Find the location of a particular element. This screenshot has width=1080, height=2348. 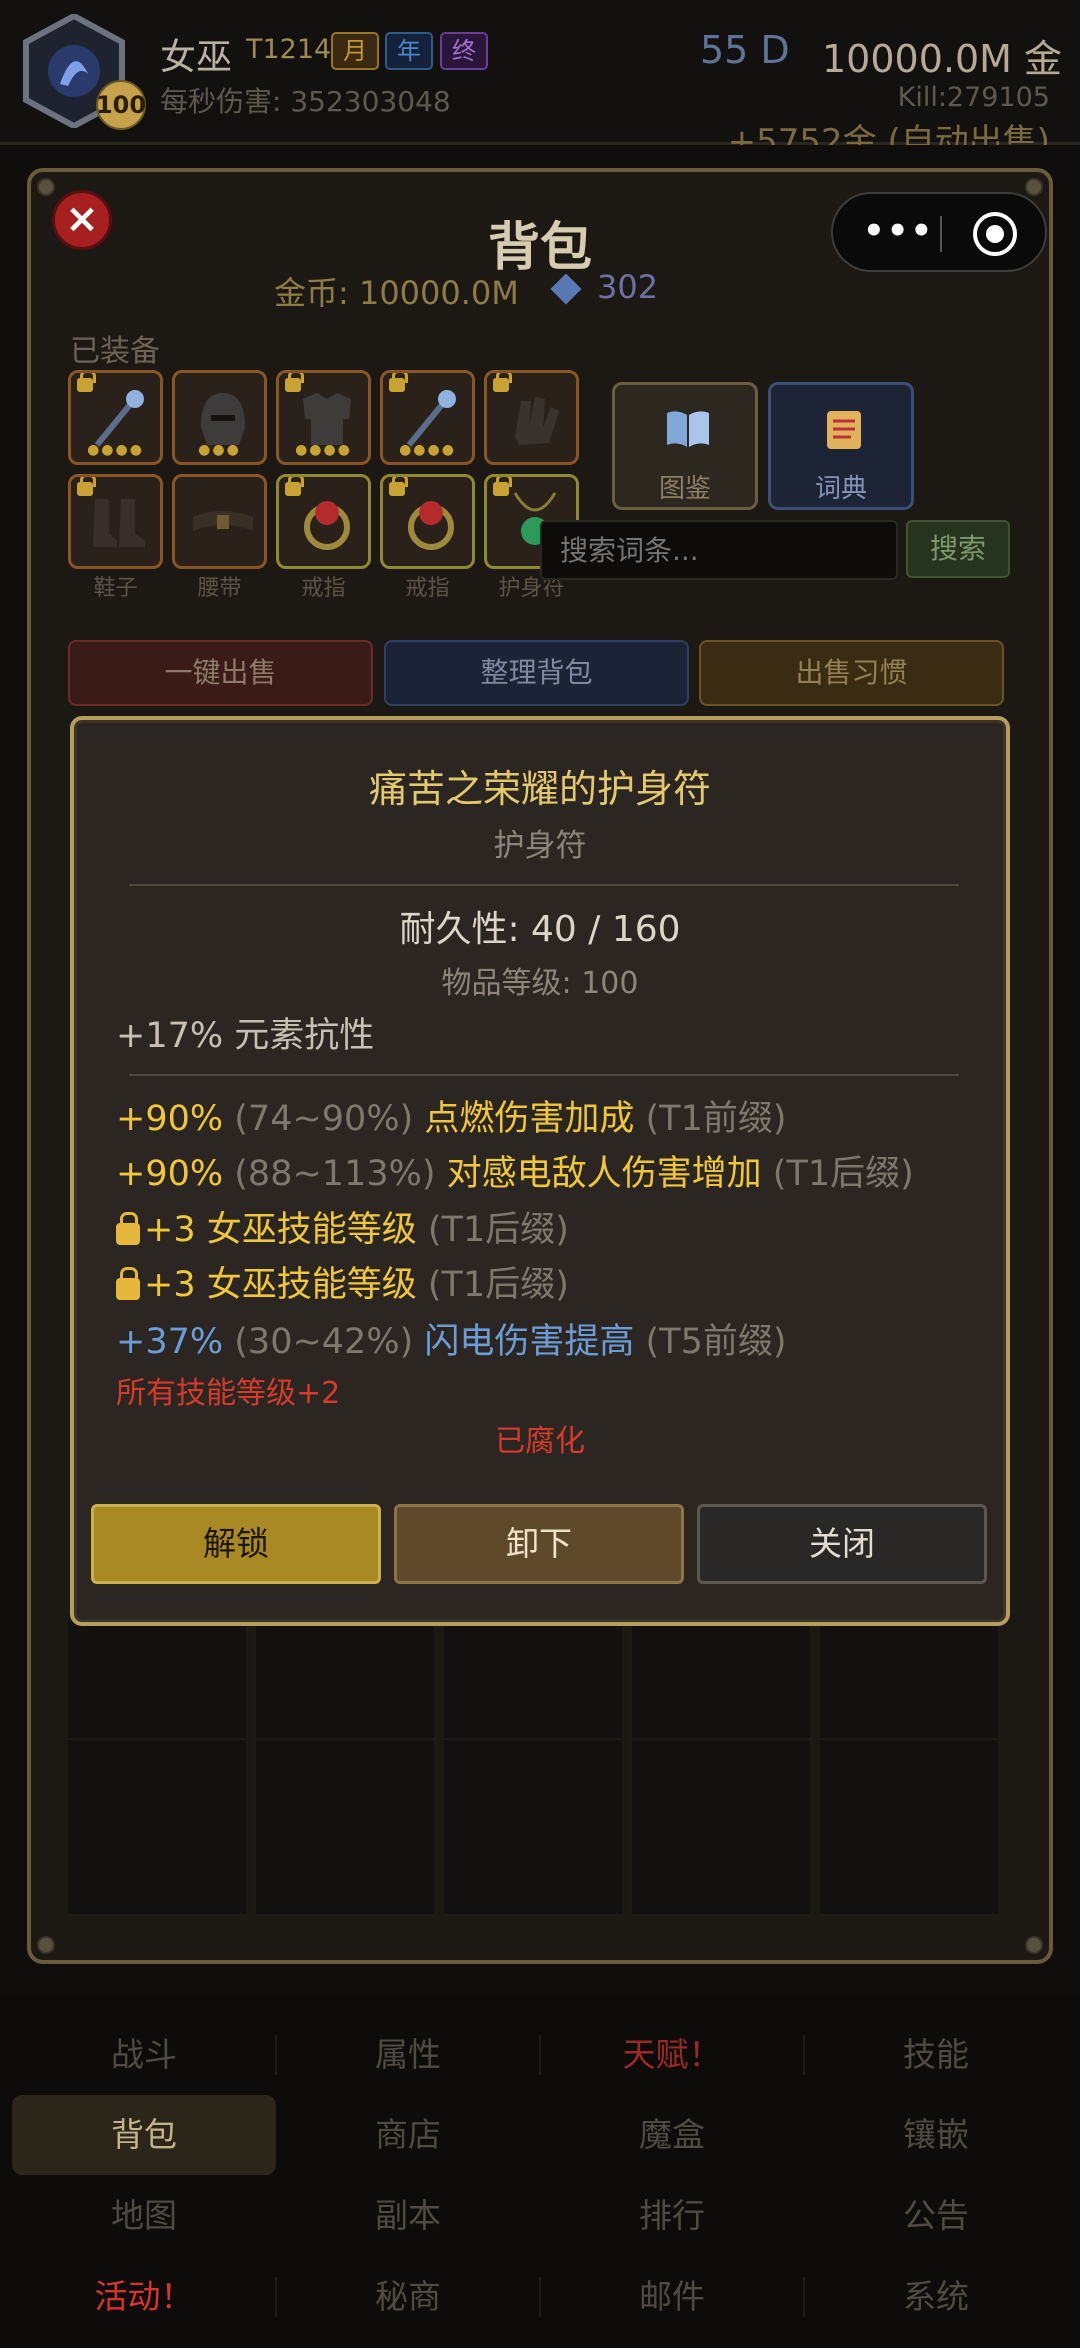

affix-text: 对感电敌人伤害增加 is located at coordinates (604, 1174).